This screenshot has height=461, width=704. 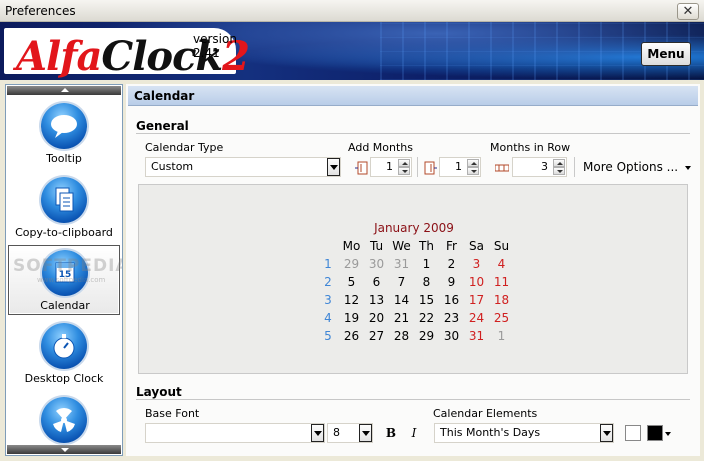 I want to click on calendar-elements-select: This Month's Days, so click(x=524, y=433).